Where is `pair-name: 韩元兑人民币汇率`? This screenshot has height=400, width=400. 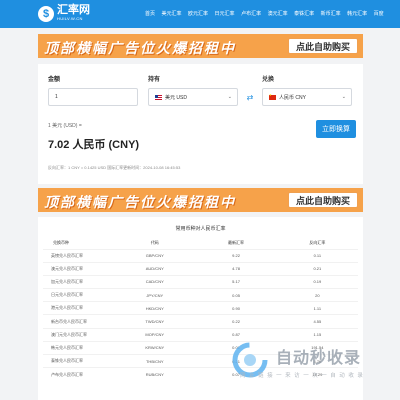
pair-name: 韩元兑人民币汇率 is located at coordinates (79, 347).